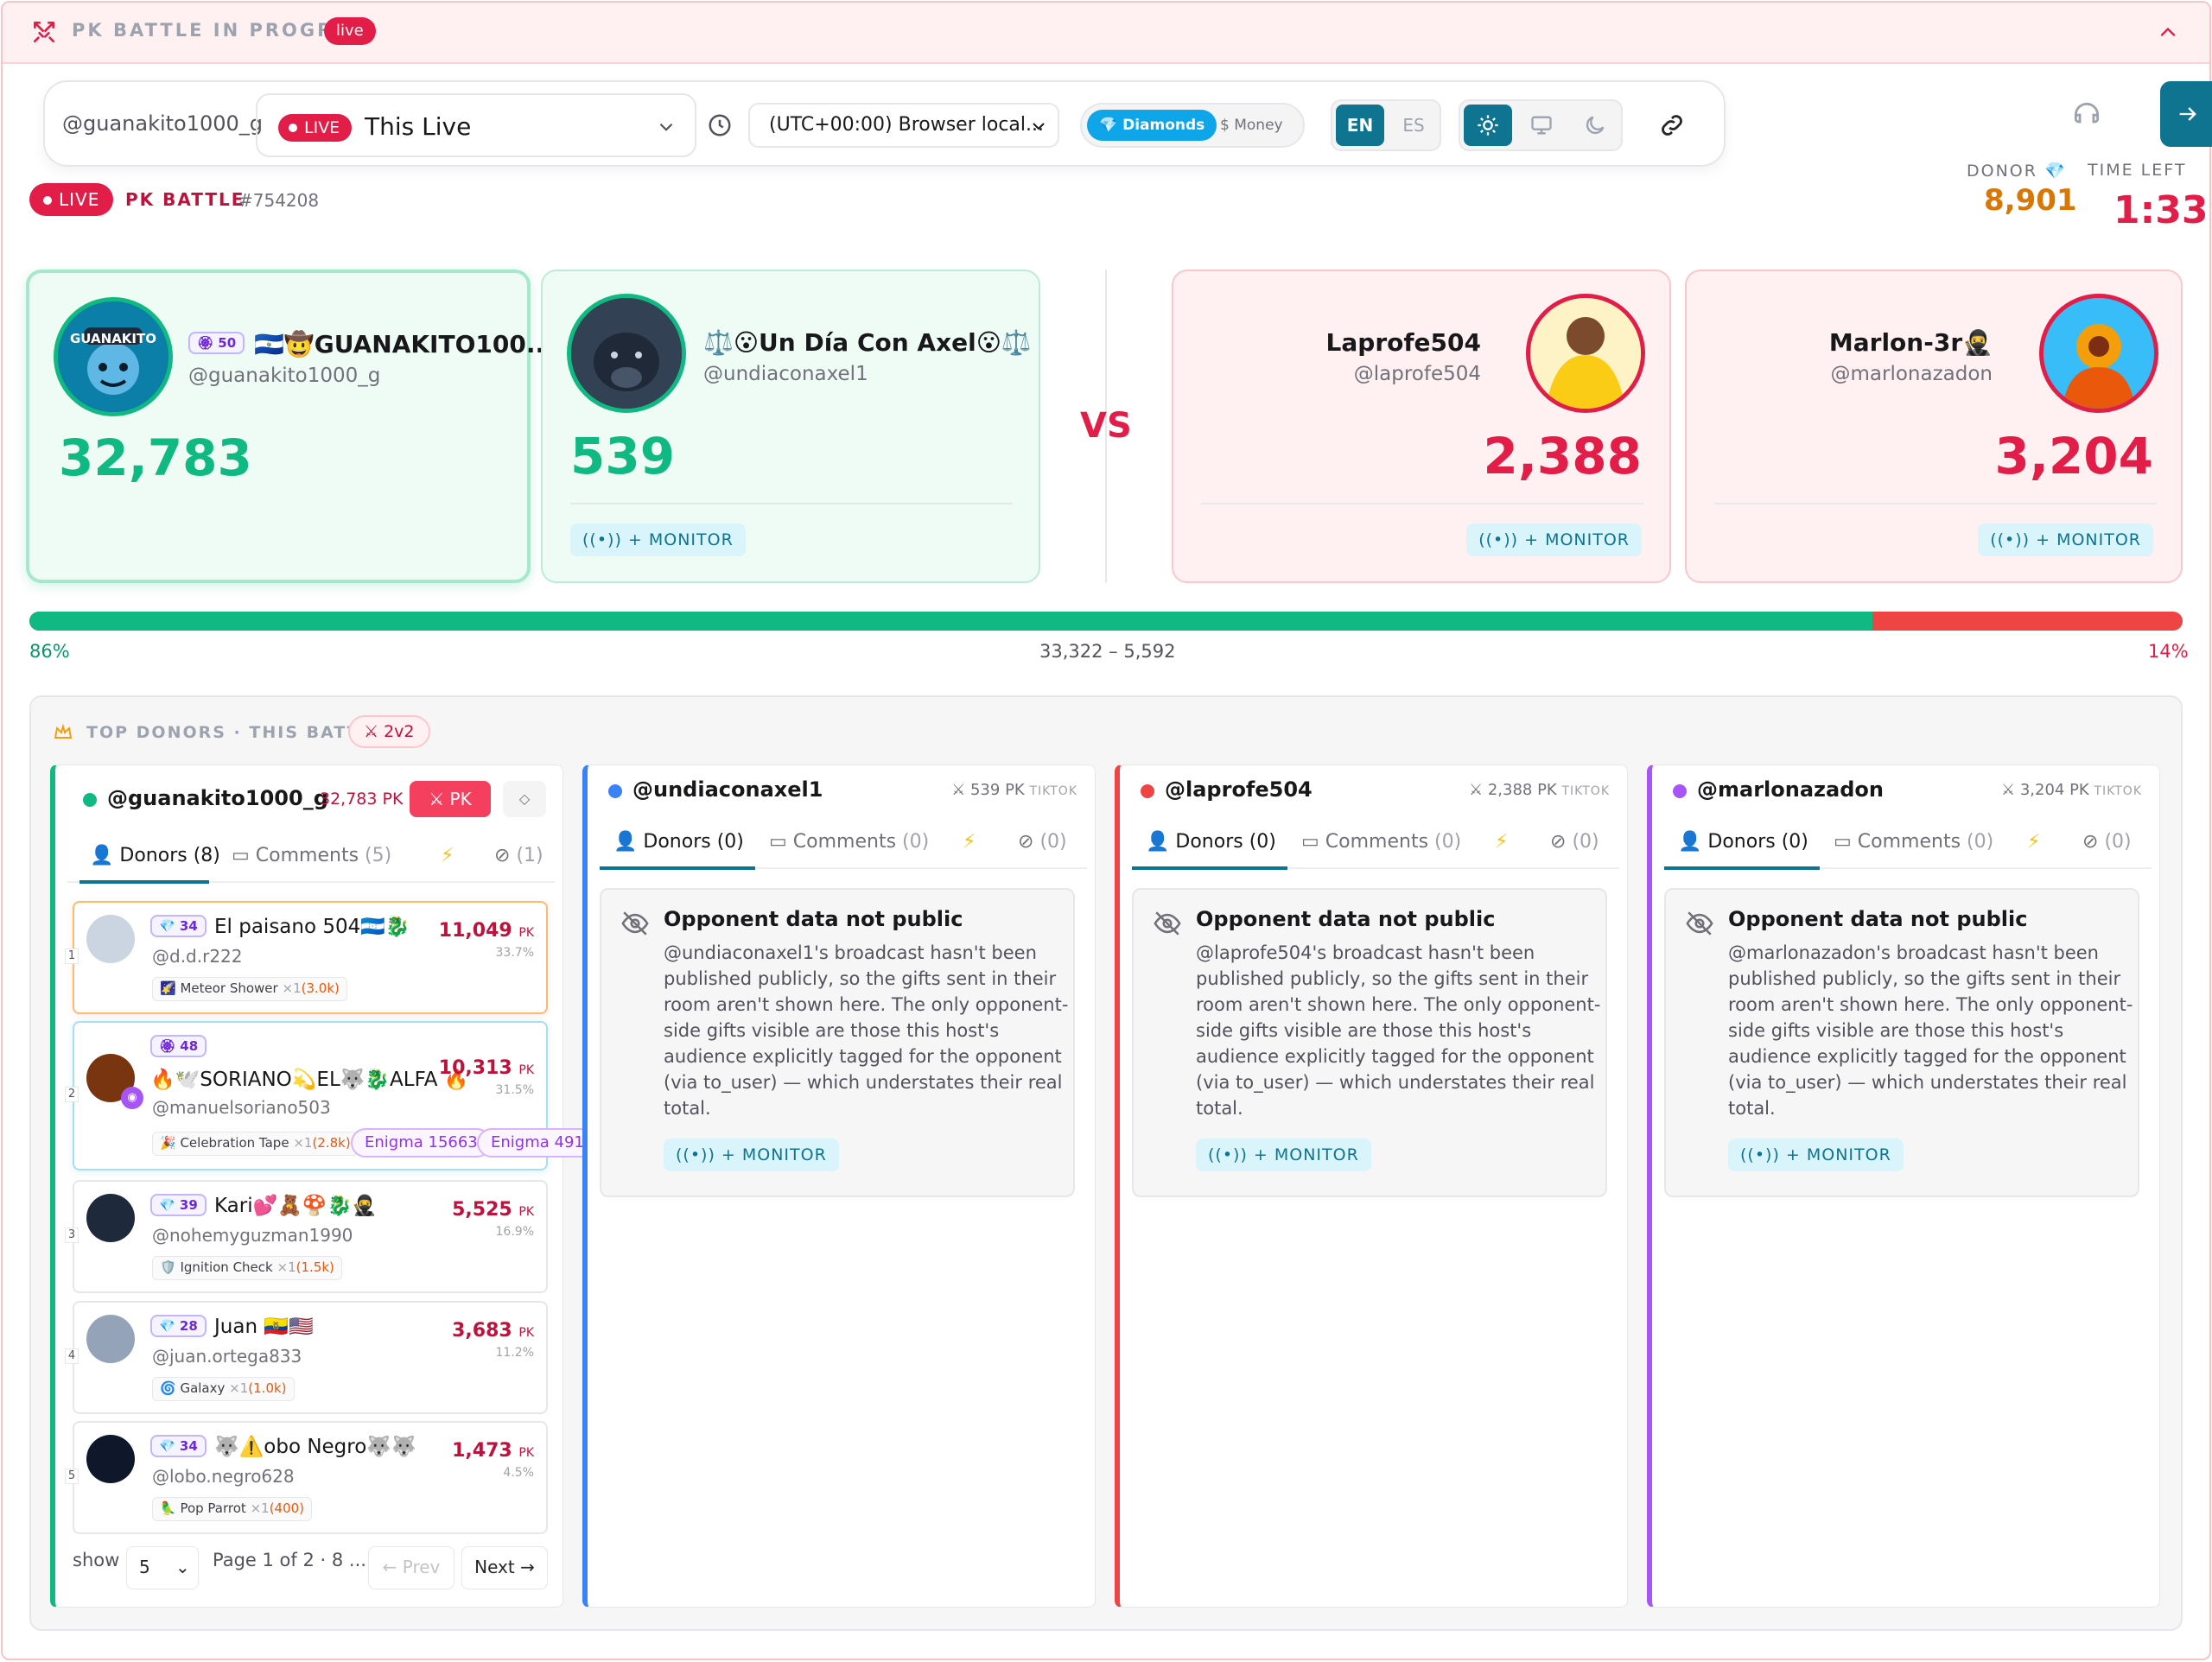 Image resolution: width=2212 pixels, height=1662 pixels. I want to click on avatar-image, so click(1585, 353).